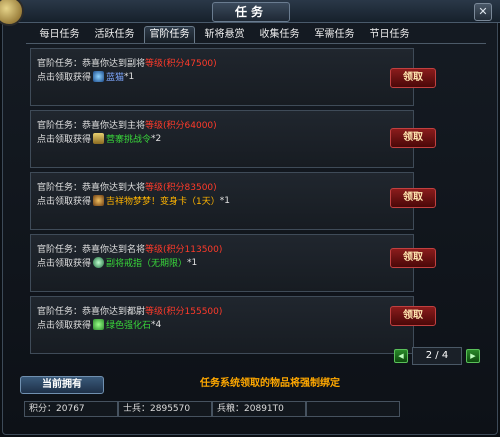 Image resolution: width=500 pixels, height=437 pixels. Describe the element at coordinates (231, 409) in the screenshot. I see `stat-label: 兵粮：` at that location.